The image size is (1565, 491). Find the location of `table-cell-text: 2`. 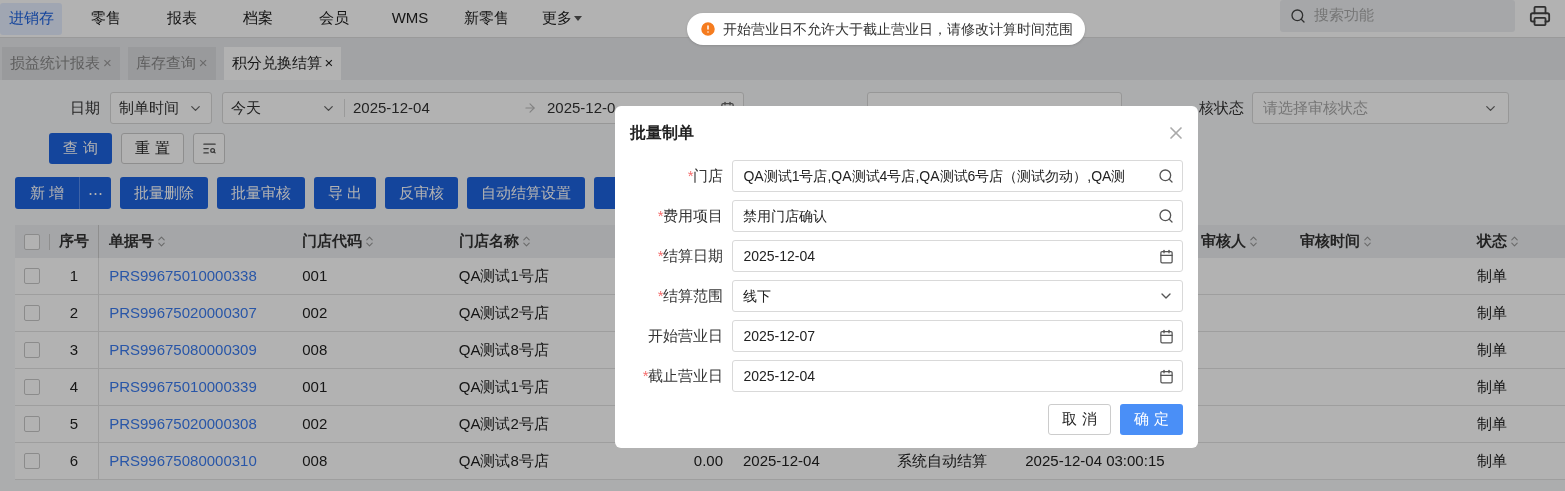

table-cell-text: 2 is located at coordinates (74, 312).